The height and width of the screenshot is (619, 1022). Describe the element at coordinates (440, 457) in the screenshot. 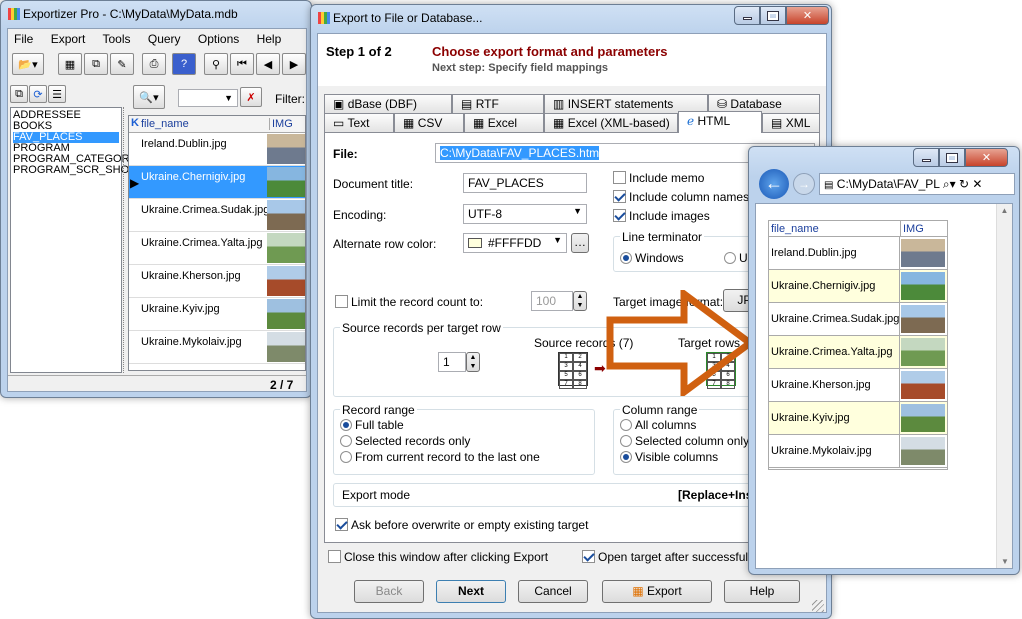

I see `rr-current-radio: From current record to the last one` at that location.